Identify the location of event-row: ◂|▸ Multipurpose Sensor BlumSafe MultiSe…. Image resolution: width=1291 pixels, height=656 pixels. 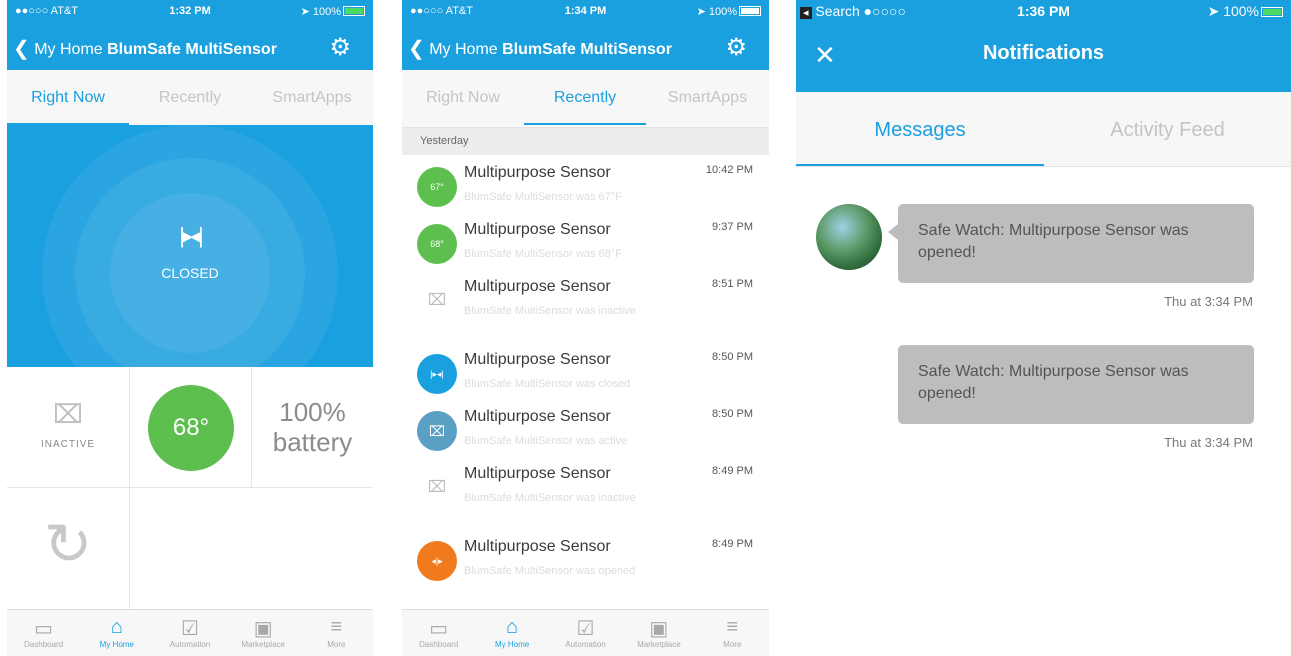
(585, 565).